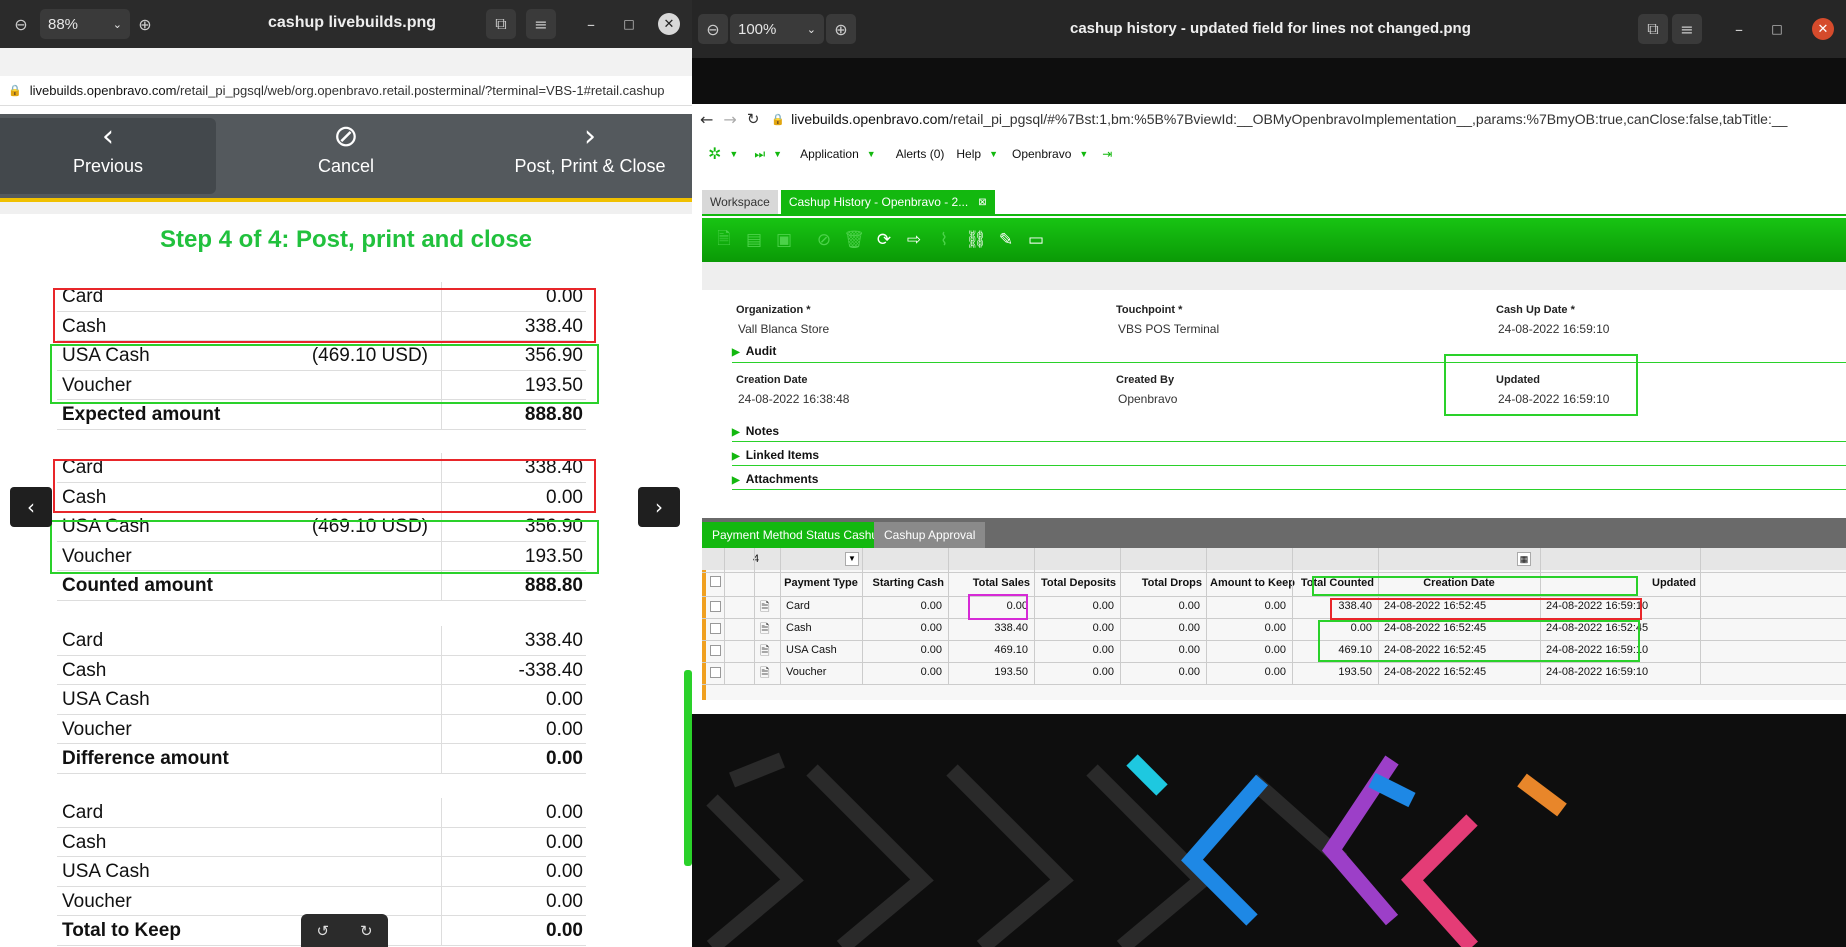 The image size is (1846, 947). Describe the element at coordinates (322, 931) in the screenshot. I see `rotate-left-icon: ↺` at that location.